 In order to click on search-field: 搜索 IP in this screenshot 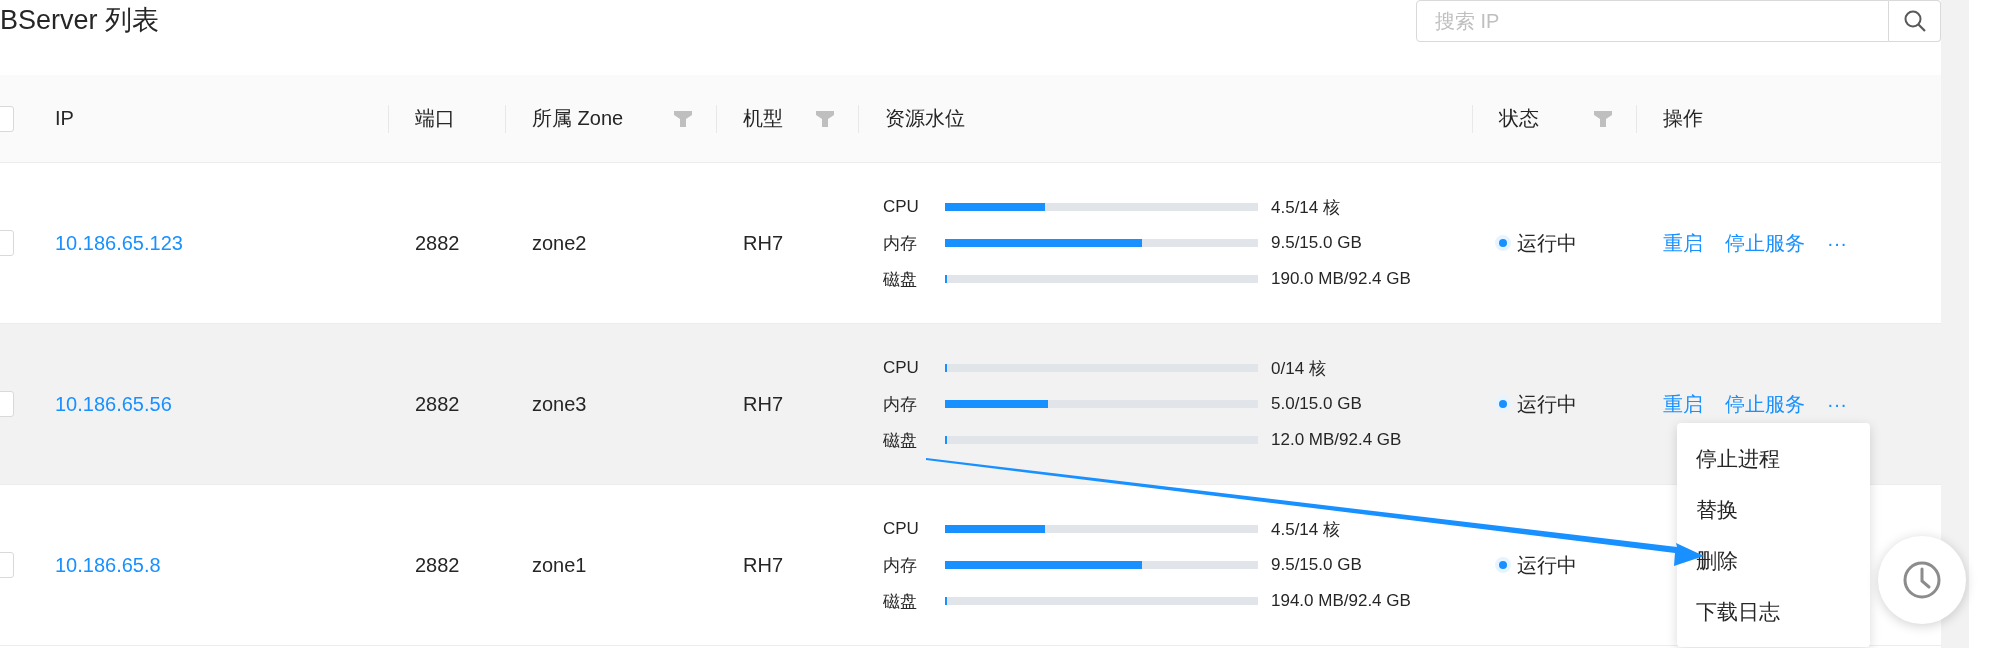, I will do `click(1652, 21)`.